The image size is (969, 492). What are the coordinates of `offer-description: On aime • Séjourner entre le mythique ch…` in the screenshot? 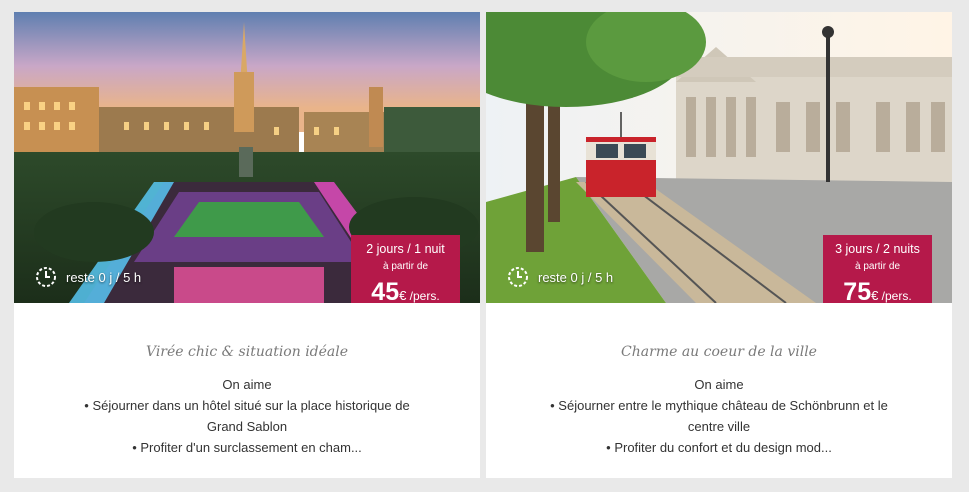 It's located at (719, 416).